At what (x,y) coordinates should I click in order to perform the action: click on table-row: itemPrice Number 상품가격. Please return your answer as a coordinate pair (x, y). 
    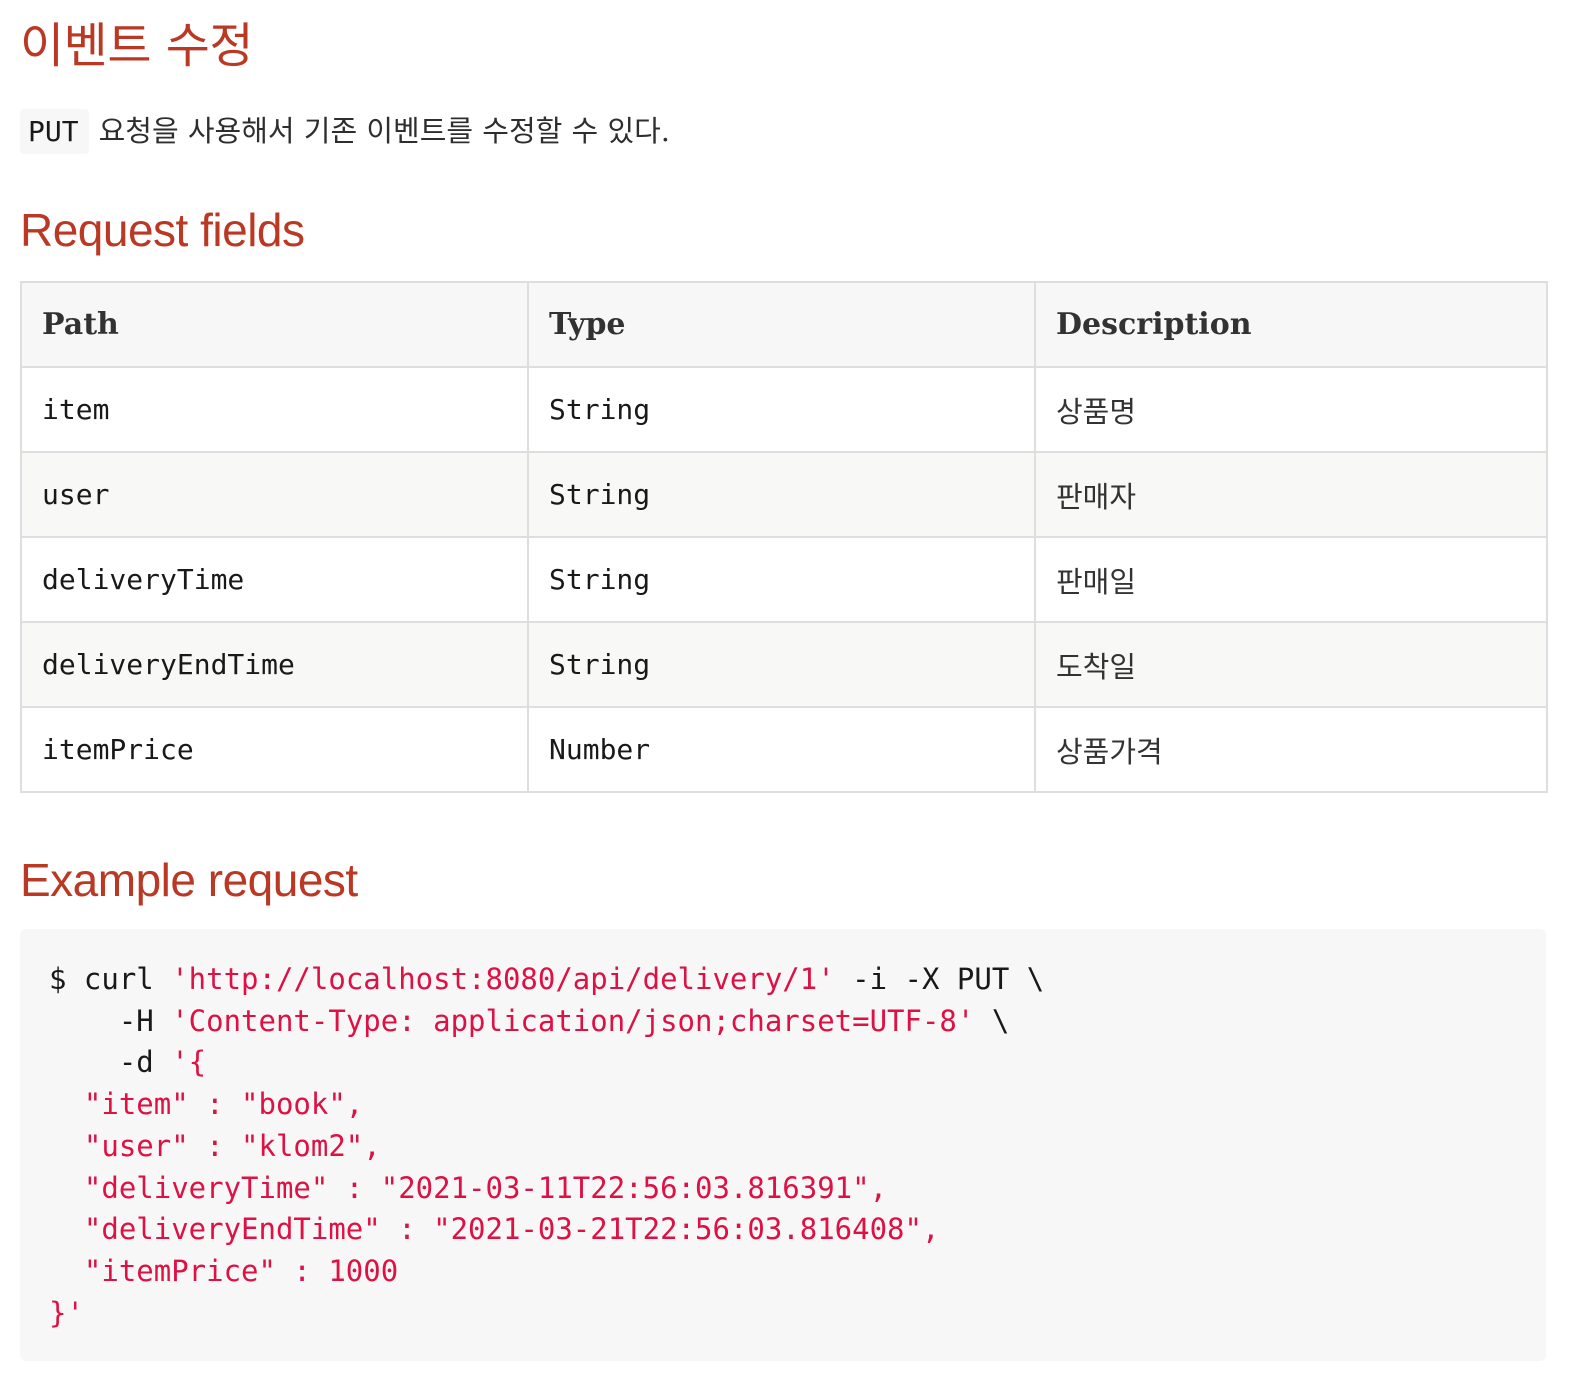
    Looking at the image, I should click on (784, 749).